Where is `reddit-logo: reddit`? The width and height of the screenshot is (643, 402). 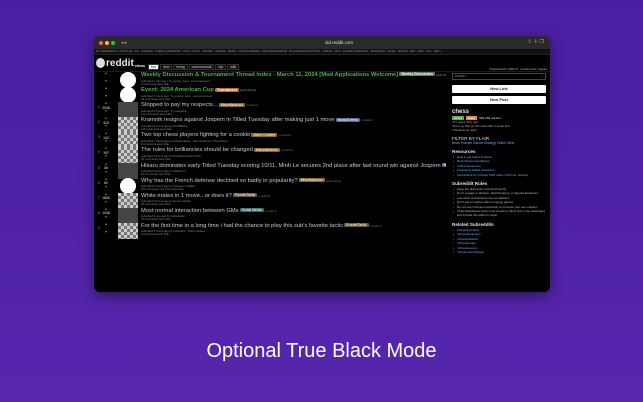
reddit-logo: reddit is located at coordinates (115, 63).